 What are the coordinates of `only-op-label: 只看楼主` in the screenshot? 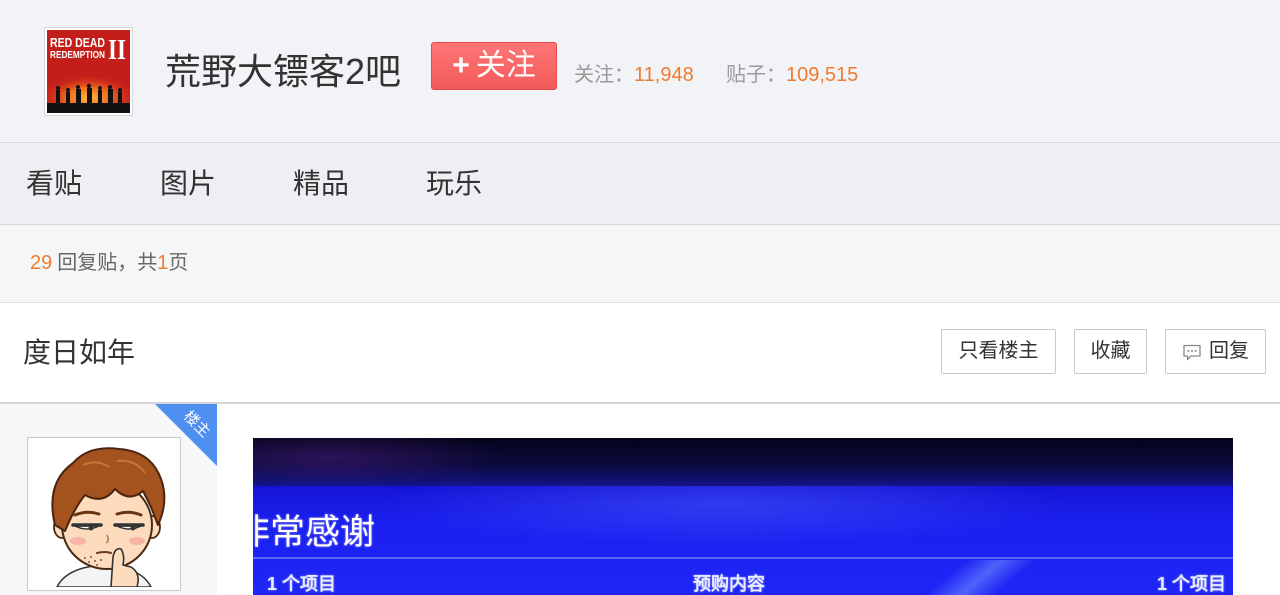 It's located at (998, 351).